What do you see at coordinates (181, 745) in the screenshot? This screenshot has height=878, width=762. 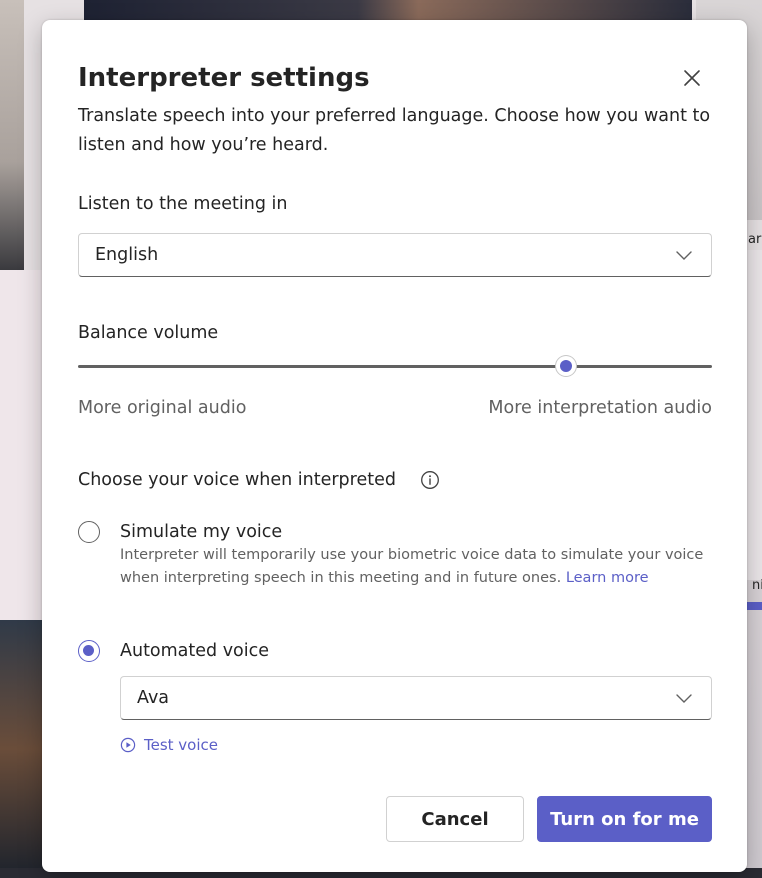 I see `test-voice-label: Test voice` at bounding box center [181, 745].